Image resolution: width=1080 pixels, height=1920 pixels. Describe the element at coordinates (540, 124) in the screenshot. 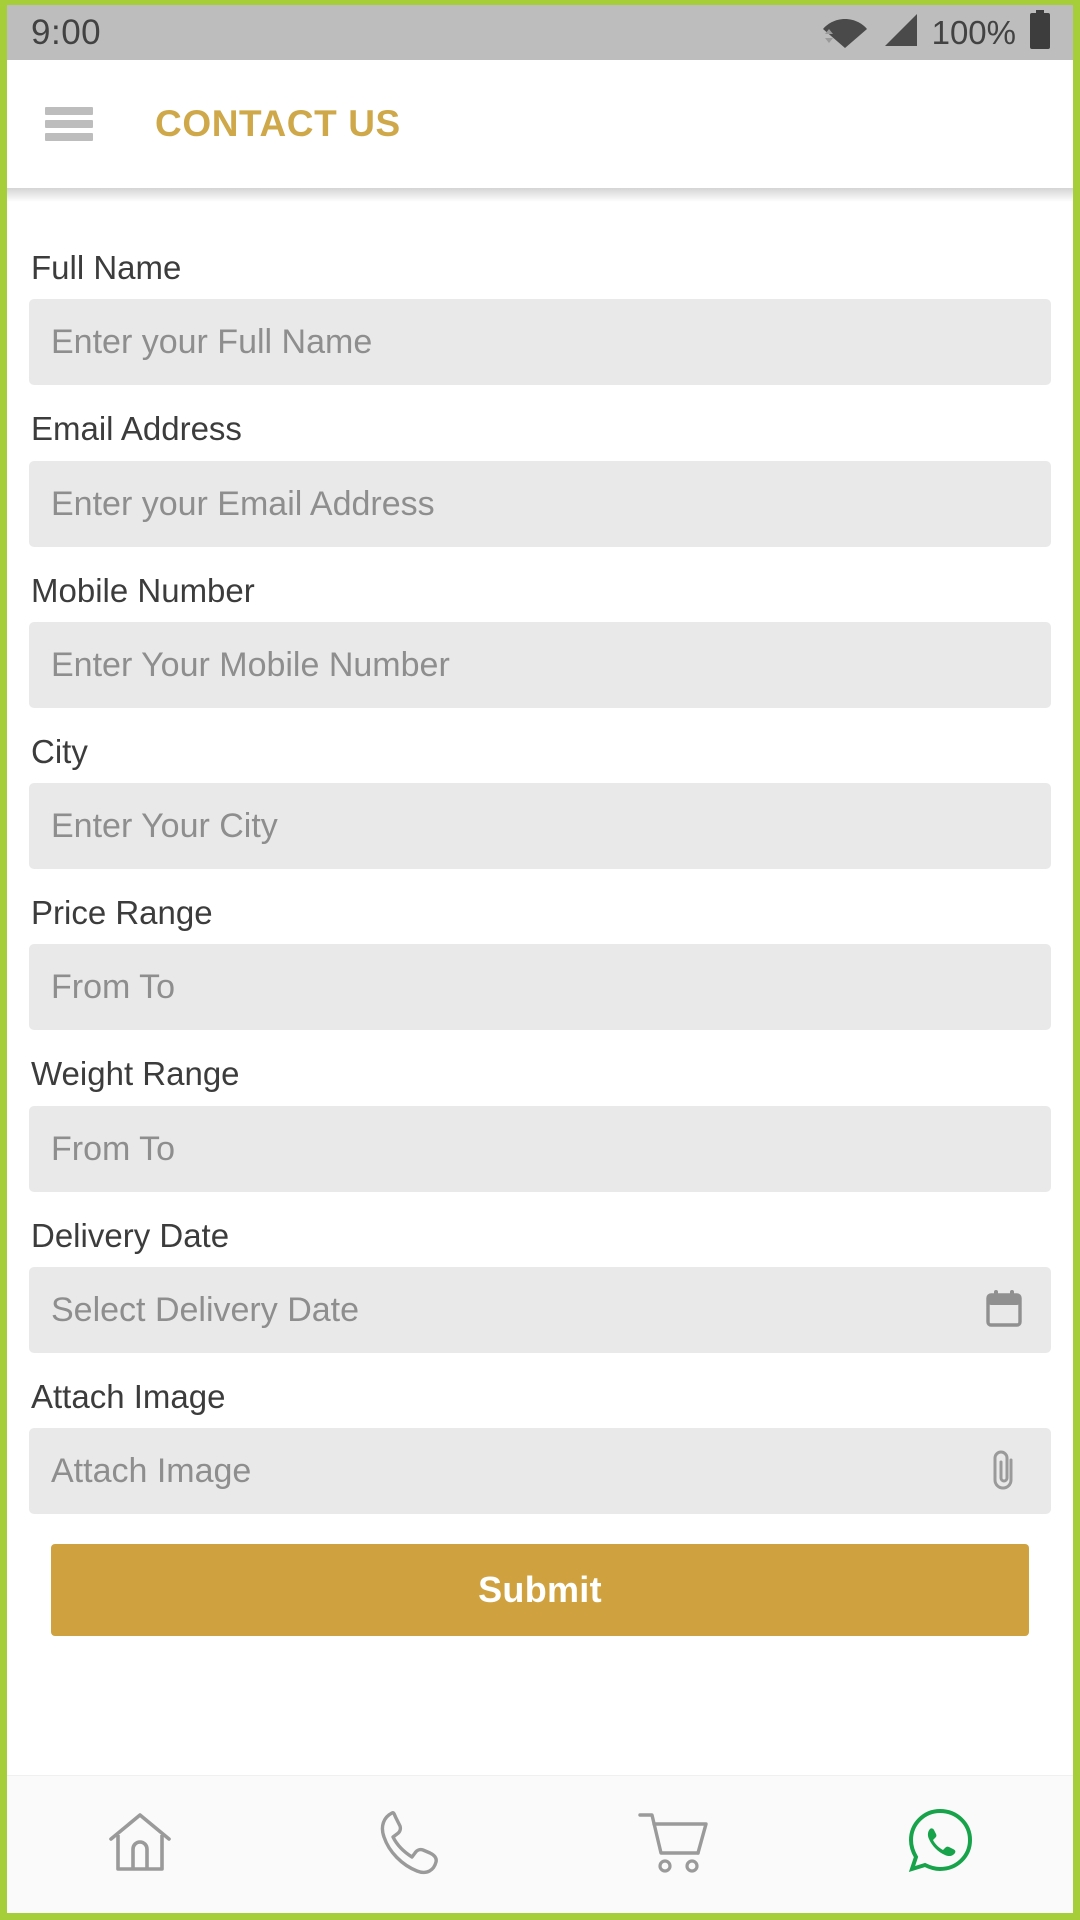

I see `app-bar: CONTACT US` at that location.